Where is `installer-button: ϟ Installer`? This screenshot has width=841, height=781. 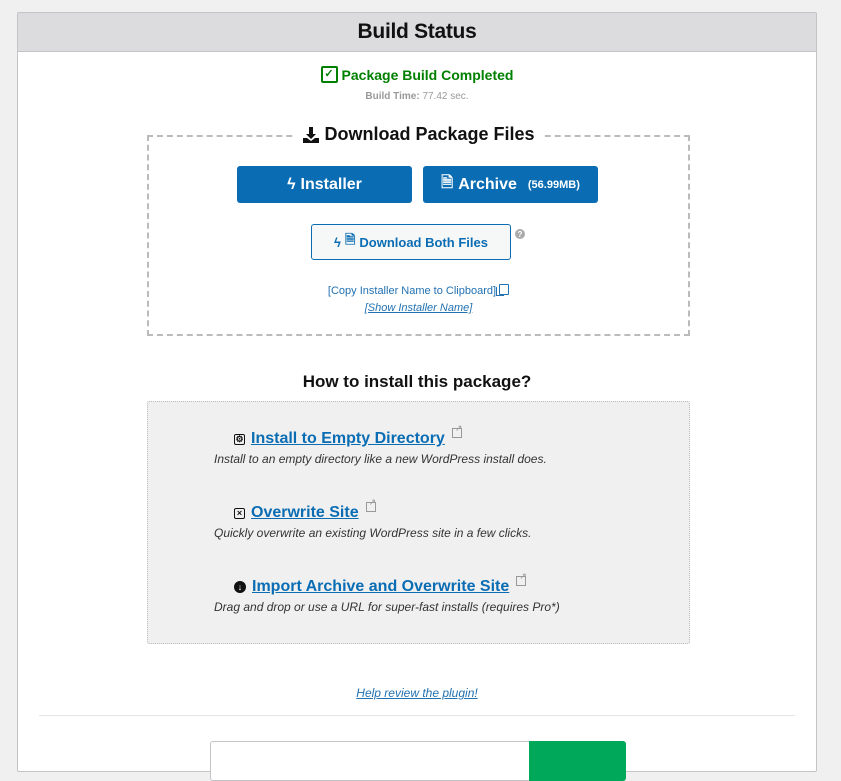 installer-button: ϟ Installer is located at coordinates (324, 184).